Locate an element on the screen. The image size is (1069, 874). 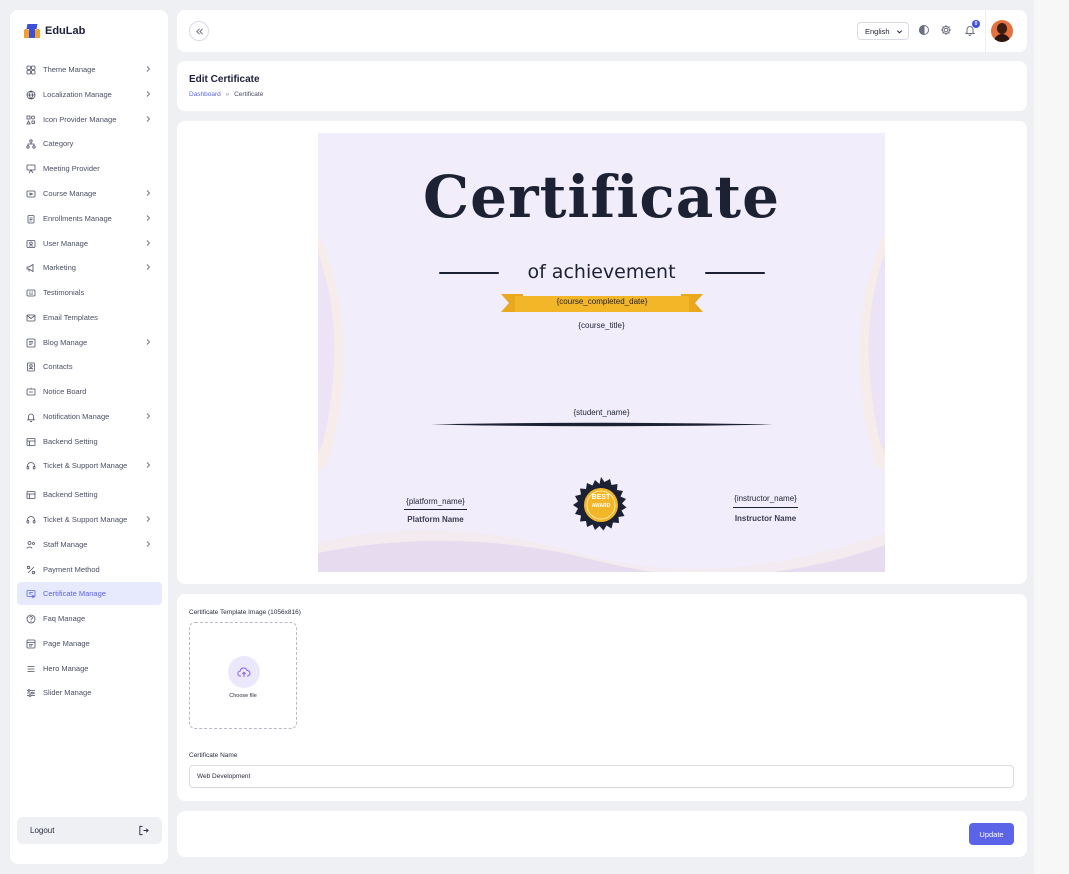
grid-icon is located at coordinates (31, 70).